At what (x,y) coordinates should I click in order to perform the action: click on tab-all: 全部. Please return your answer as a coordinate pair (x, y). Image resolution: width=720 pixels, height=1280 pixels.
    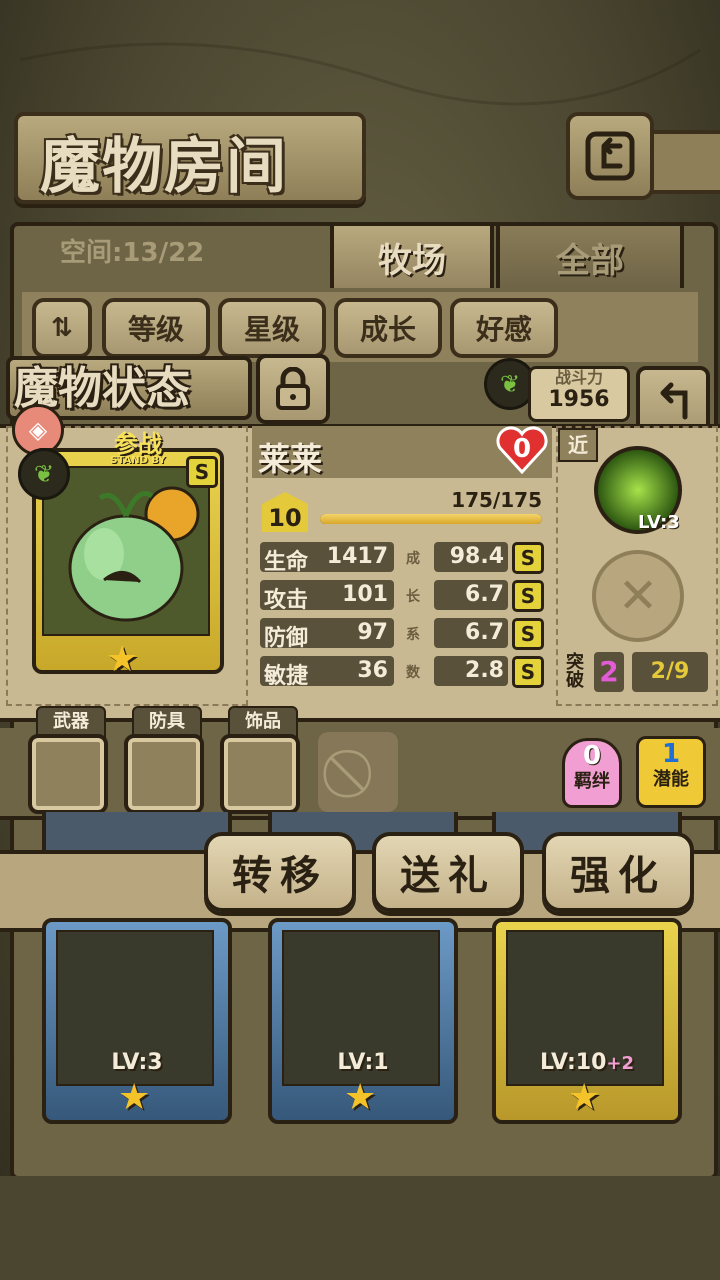
    Looking at the image, I should click on (590, 255).